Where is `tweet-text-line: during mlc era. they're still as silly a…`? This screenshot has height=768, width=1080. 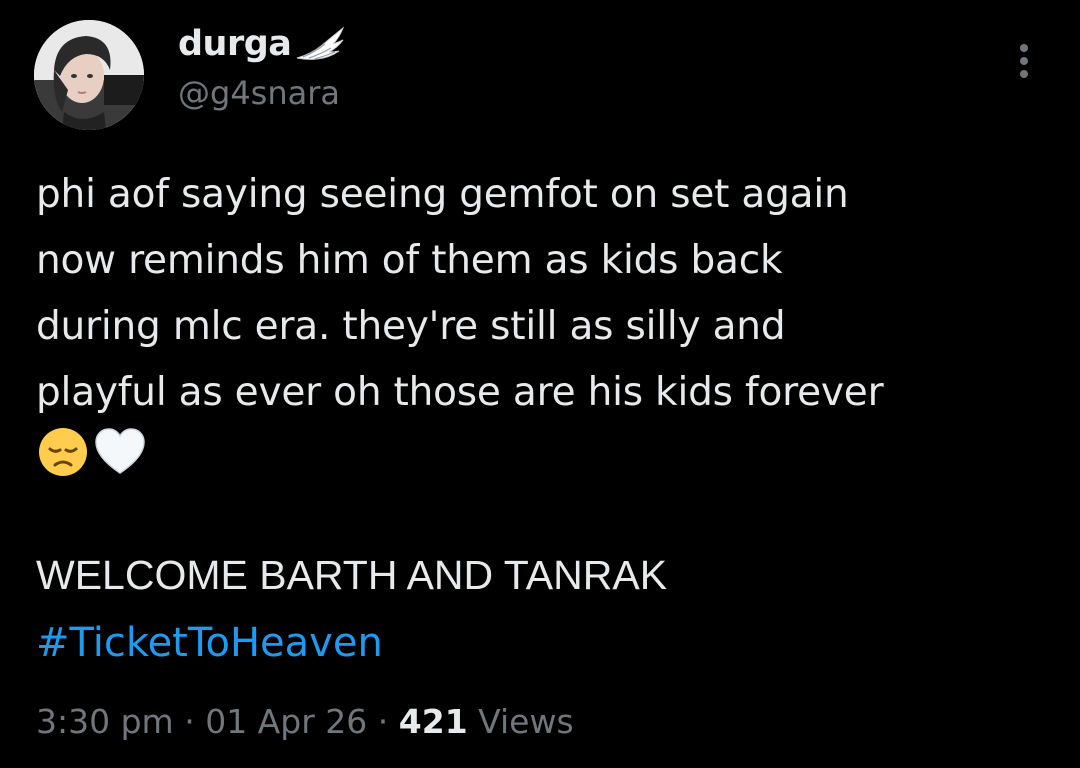
tweet-text-line: during mlc era. they're still as silly a… is located at coordinates (411, 326).